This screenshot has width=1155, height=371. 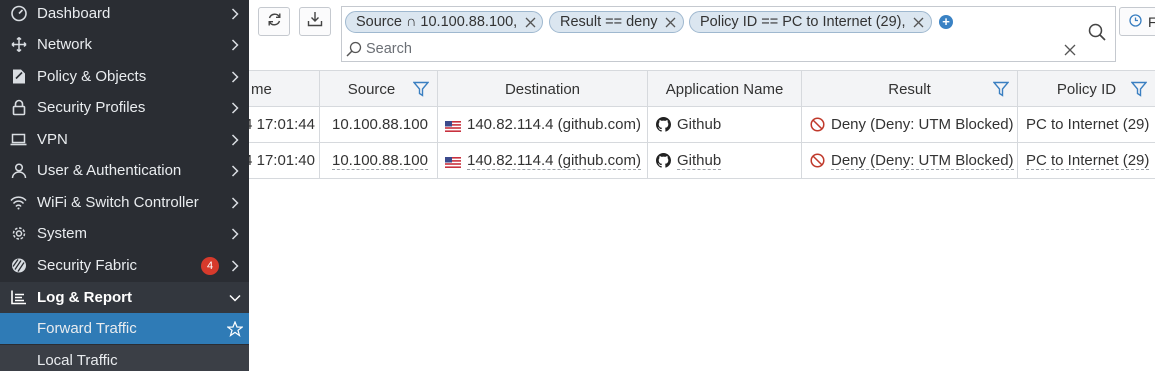 I want to click on column-header-result: Result, so click(x=910, y=89).